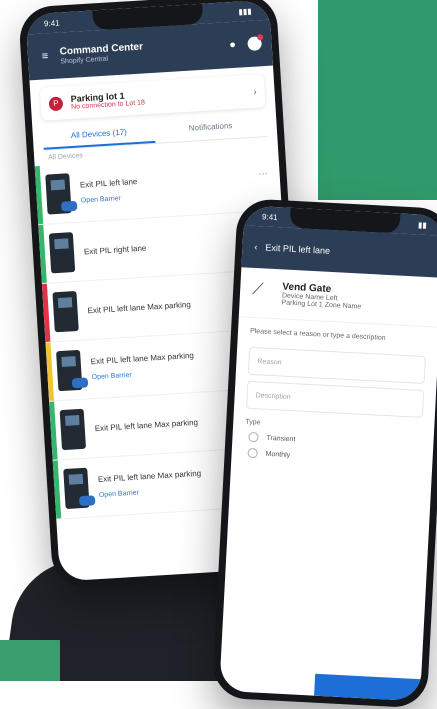 Image resolution: width=437 pixels, height=709 pixels. I want to click on background-green-wall, so click(368, 100).